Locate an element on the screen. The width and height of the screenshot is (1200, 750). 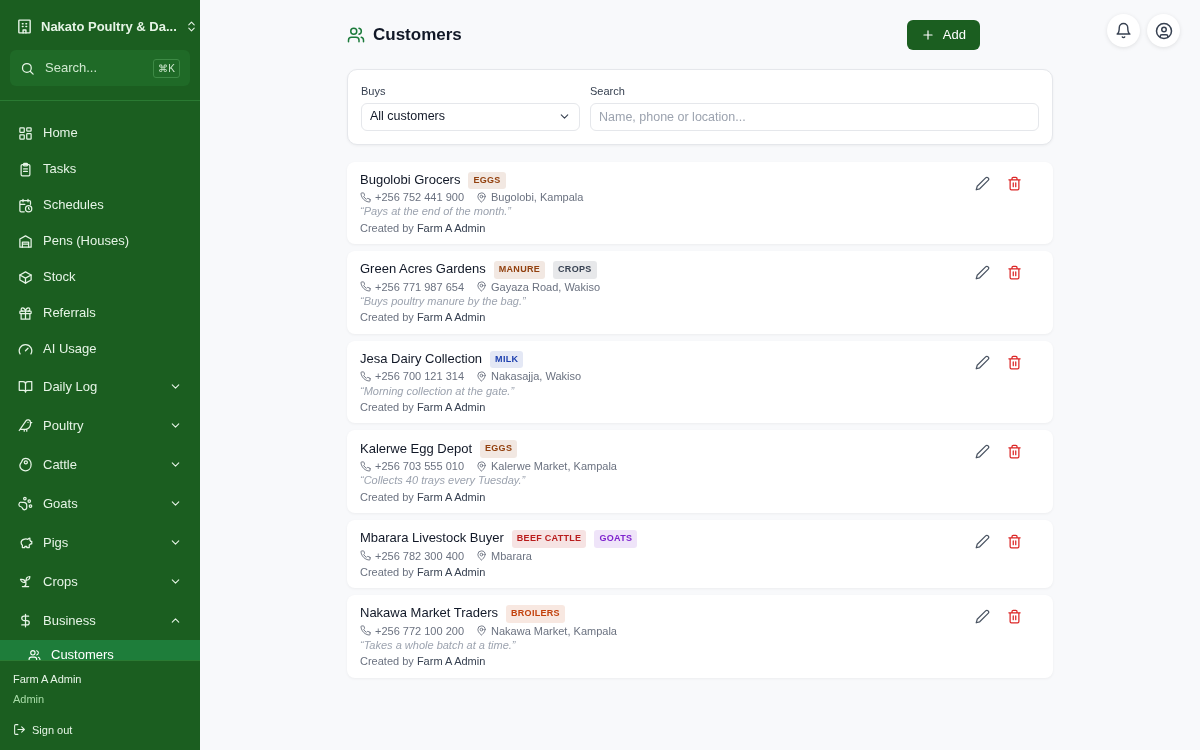
location: Kalerwe Market, Kampala is located at coordinates (554, 466).